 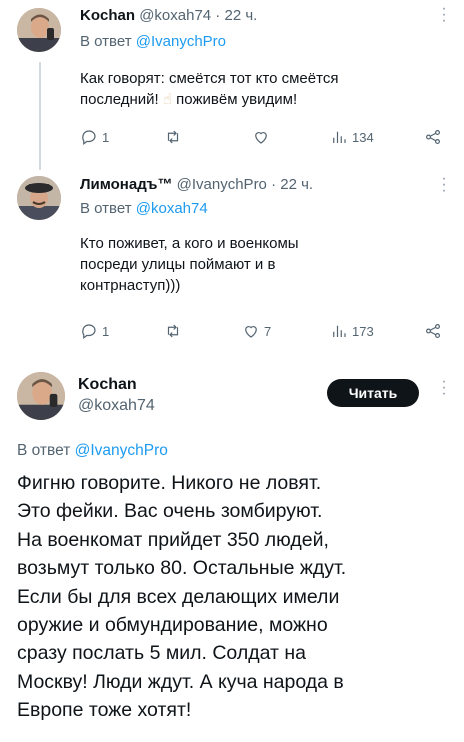 I want to click on tweet-text-line: последний! ☝ поживём увидим!, so click(x=265, y=99).